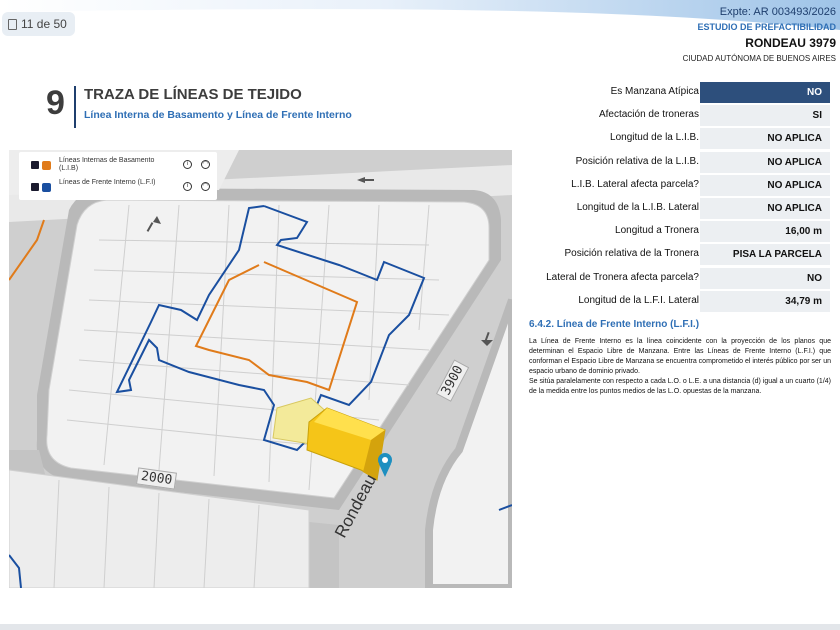 The height and width of the screenshot is (630, 840). I want to click on page-indicator: 11 de 50, so click(38, 24).